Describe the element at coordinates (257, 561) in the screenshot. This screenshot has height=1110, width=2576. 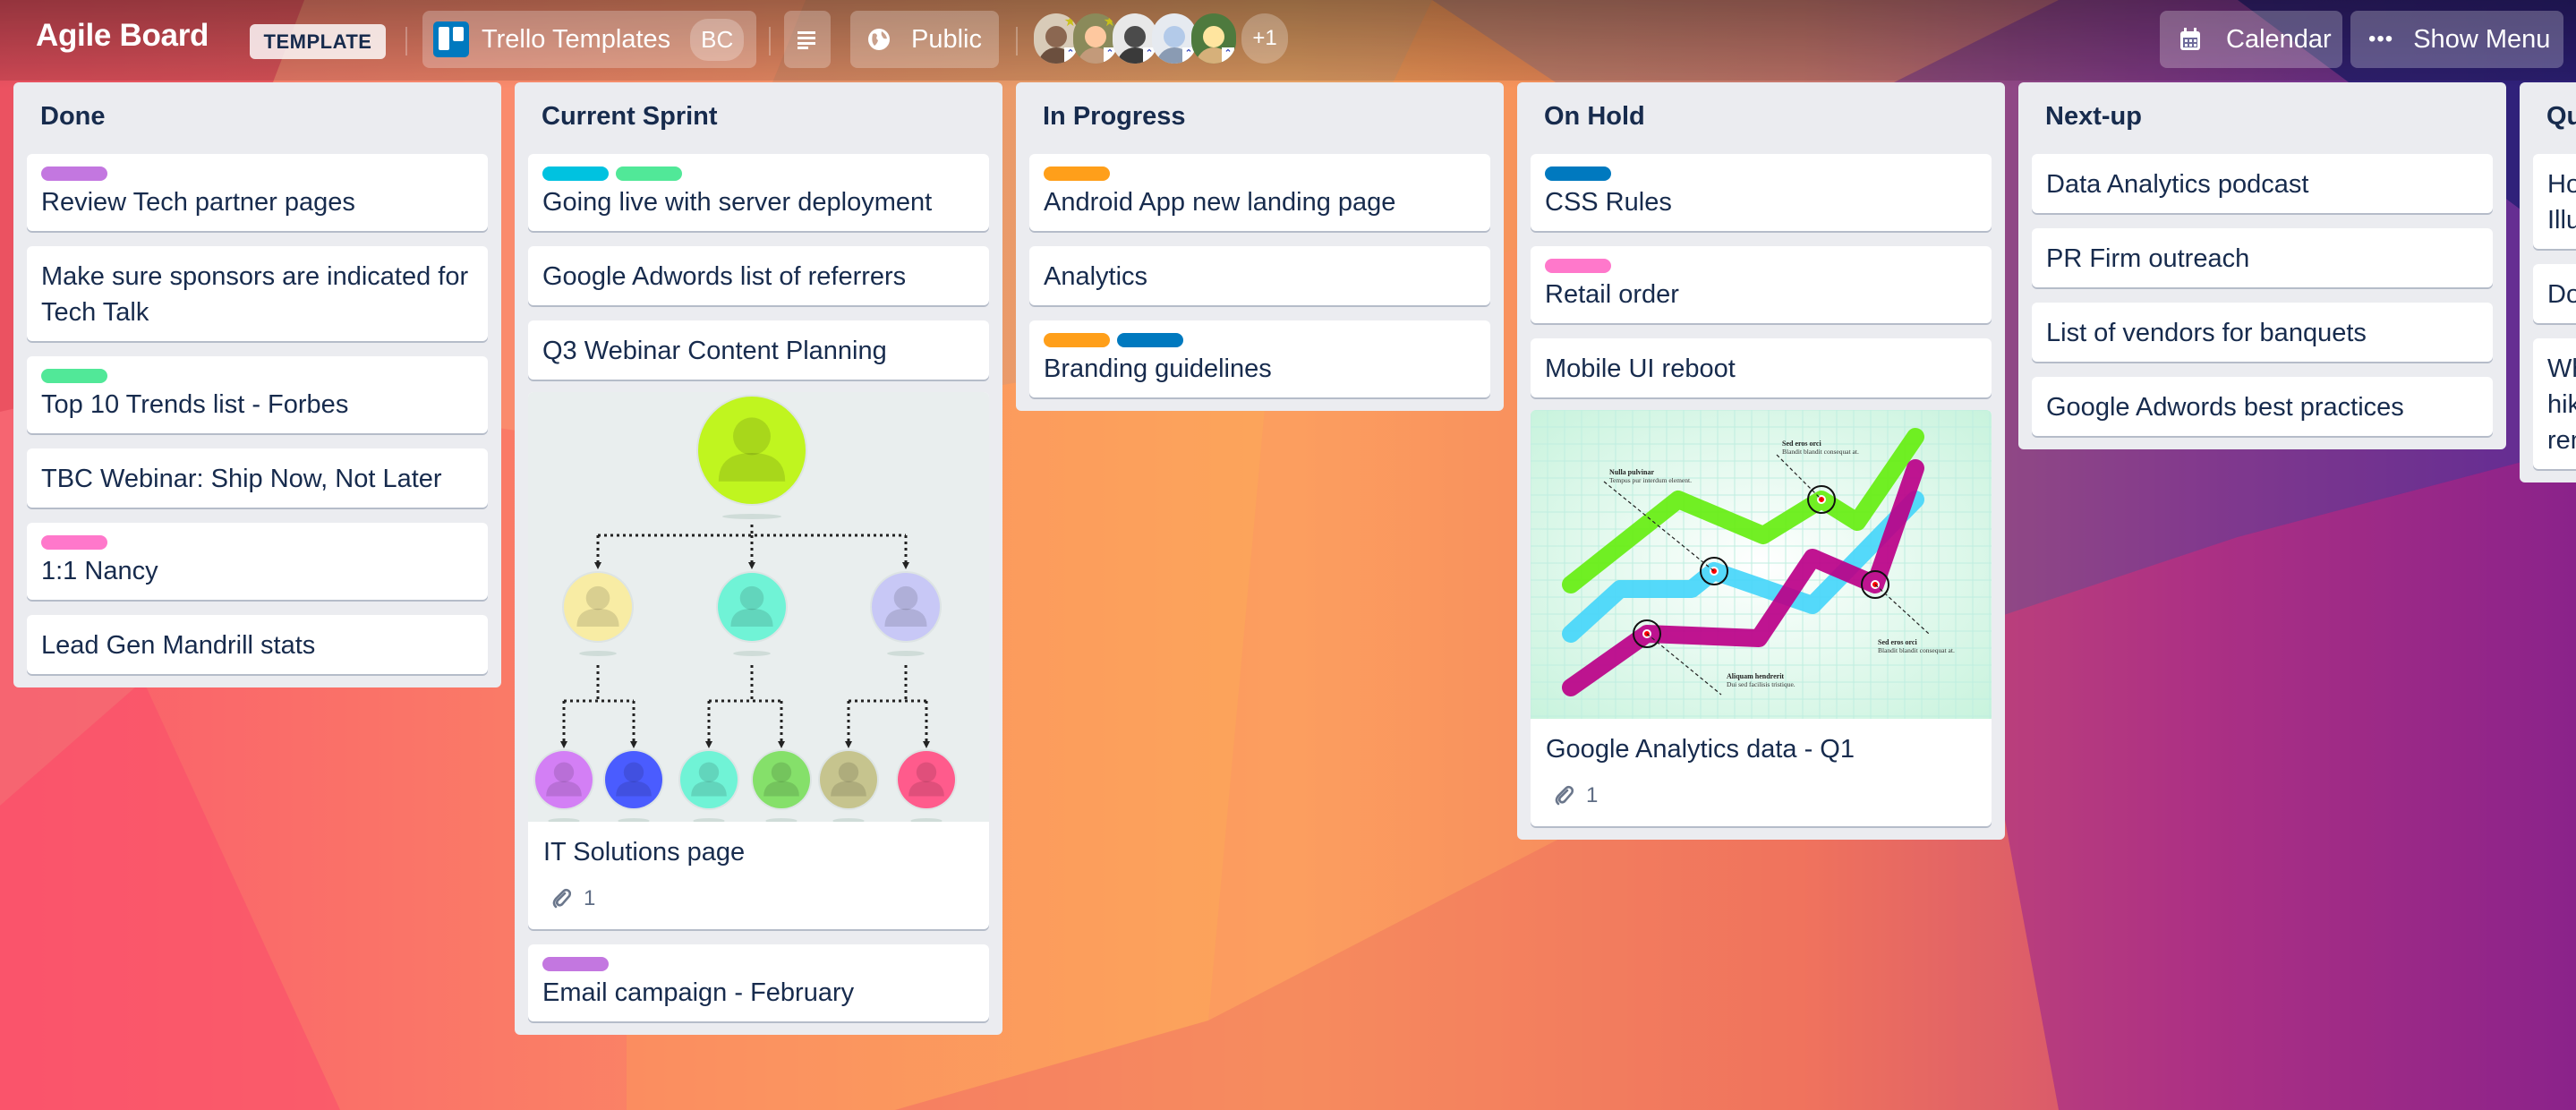
I see `card: 1:1 Nancy` at that location.